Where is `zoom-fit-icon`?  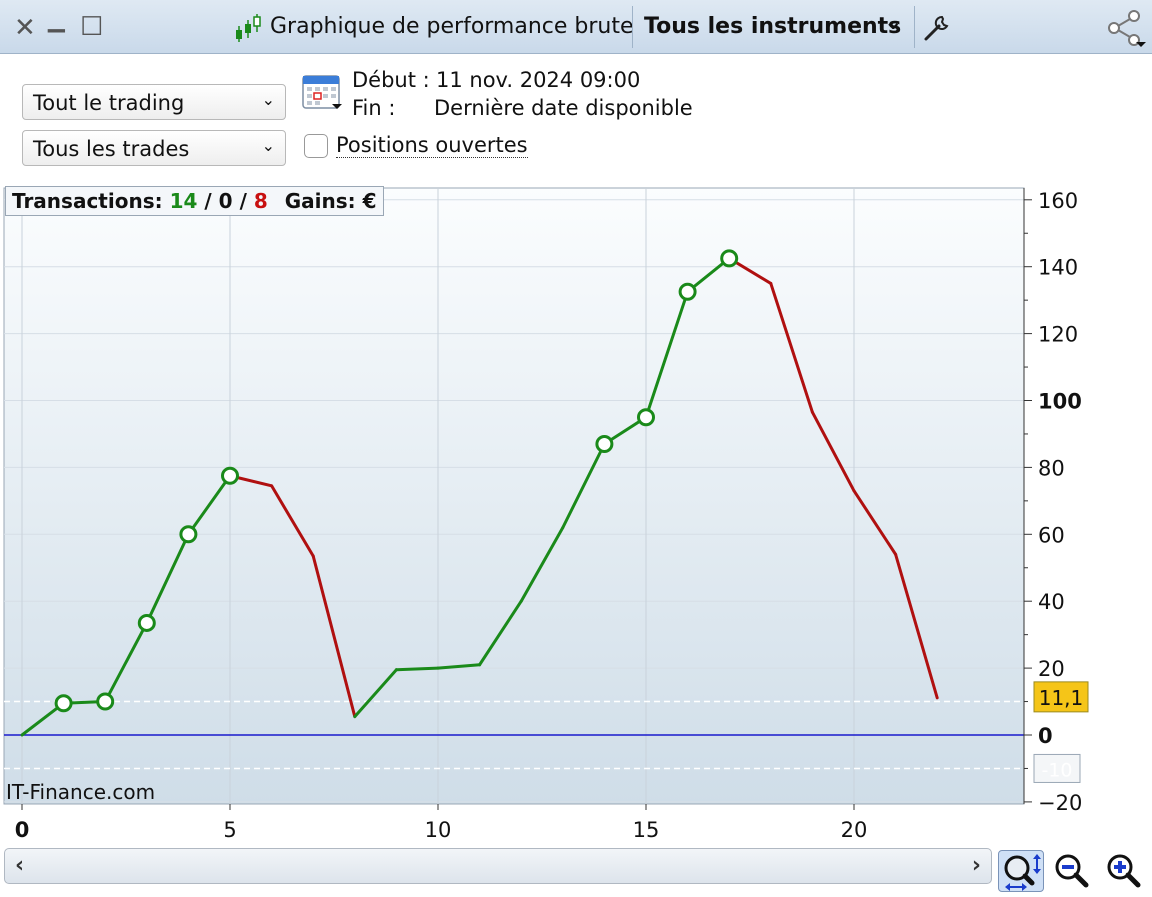
zoom-fit-icon is located at coordinates (1022, 872).